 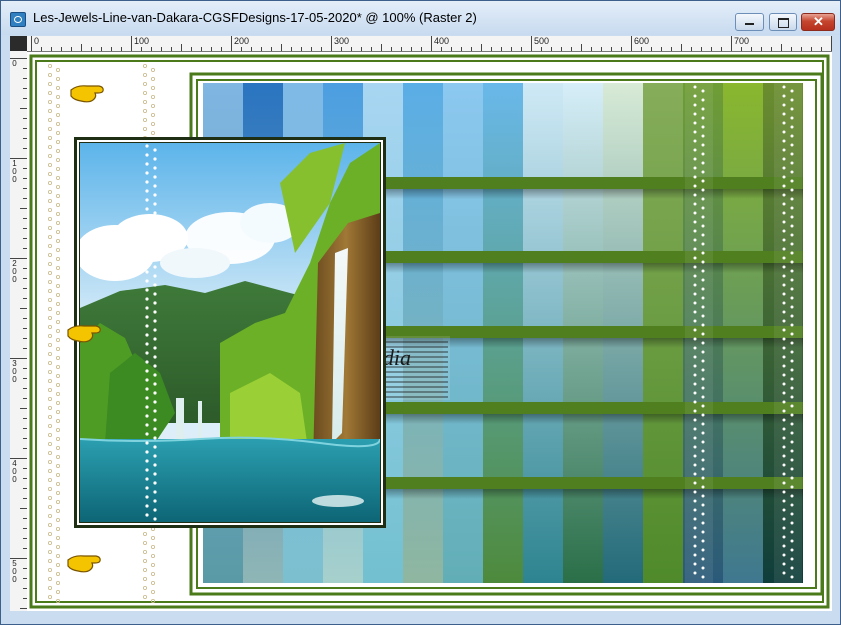 What do you see at coordinates (19, 331) in the screenshot?
I see `ruler-vertical: 0 100 200 300 400 500` at bounding box center [19, 331].